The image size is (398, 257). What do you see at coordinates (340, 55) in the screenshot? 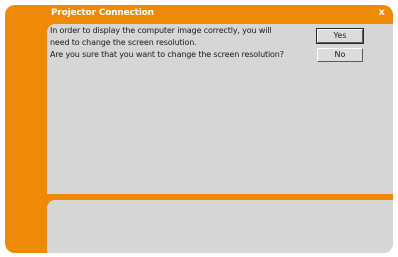
I see `no-button: No` at bounding box center [340, 55].